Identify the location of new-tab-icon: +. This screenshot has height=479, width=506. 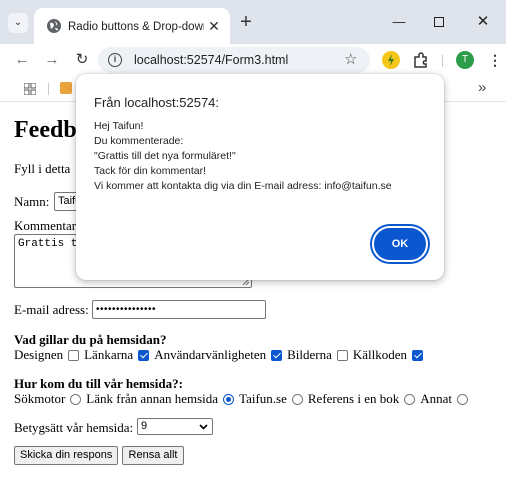
(246, 22).